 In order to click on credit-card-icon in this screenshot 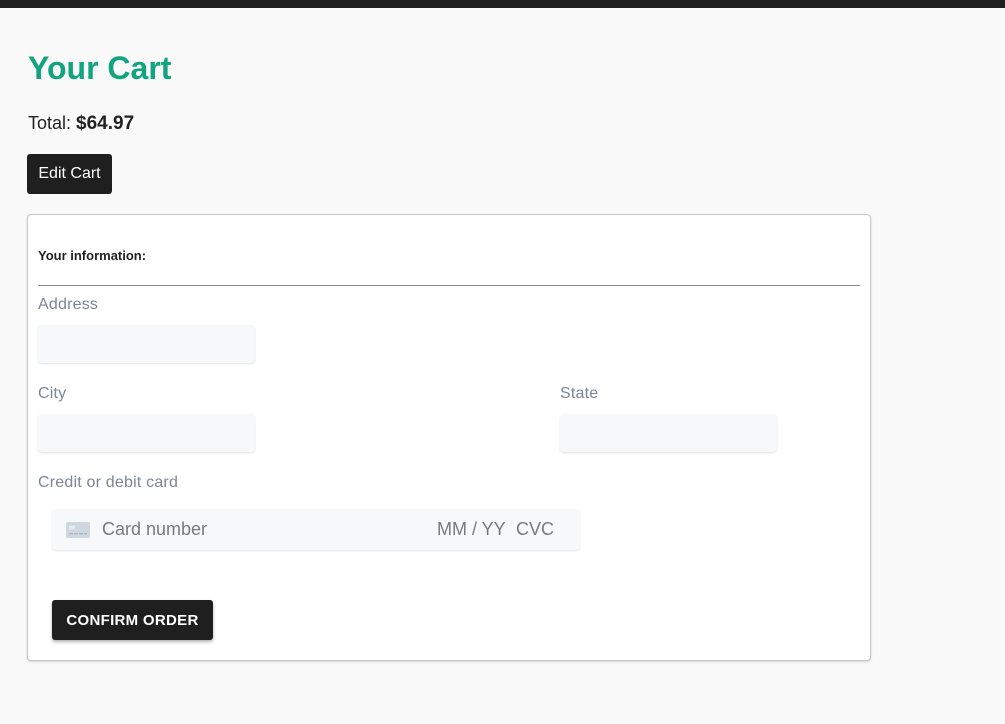, I will do `click(78, 530)`.